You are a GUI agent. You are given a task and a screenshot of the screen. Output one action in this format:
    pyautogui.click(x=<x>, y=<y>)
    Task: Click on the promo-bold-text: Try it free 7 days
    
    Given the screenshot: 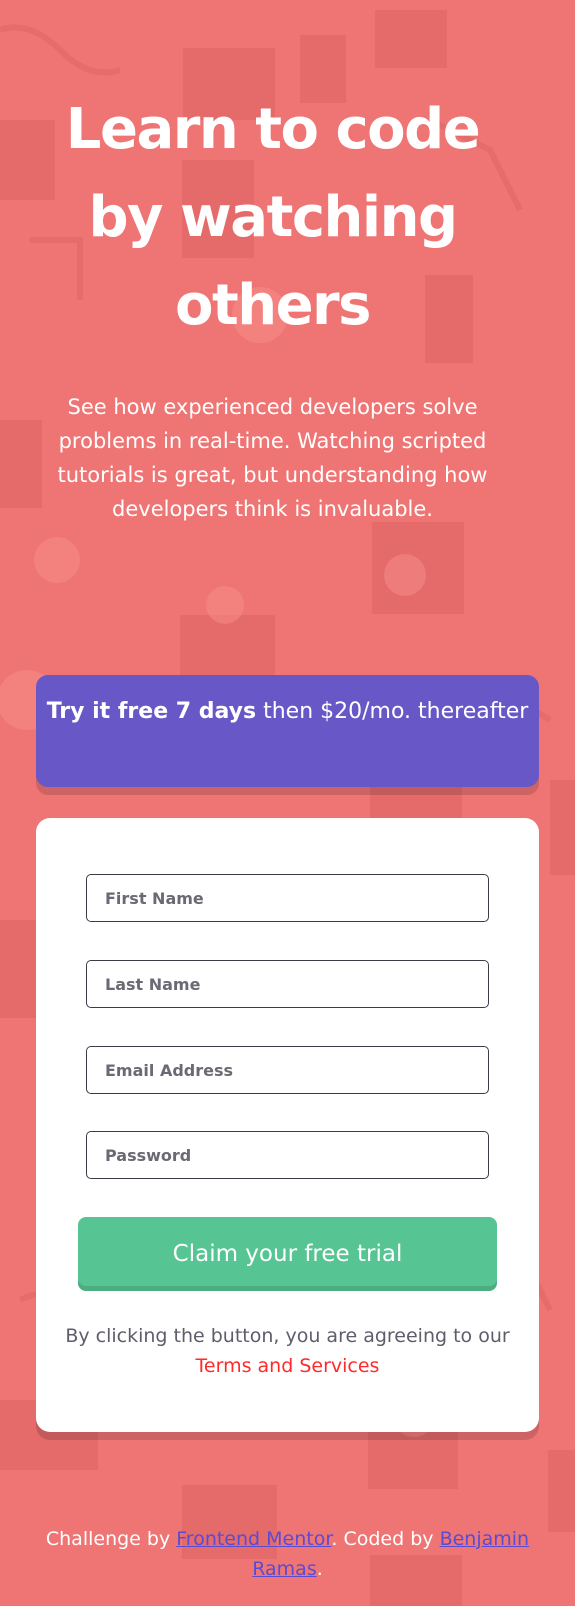 What is the action you would take?
    pyautogui.click(x=151, y=711)
    